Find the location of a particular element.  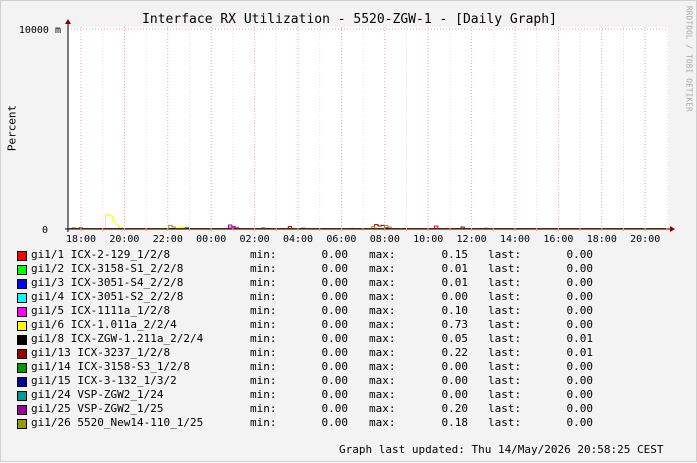

x-tick-label: 14:00 is located at coordinates (515, 239).